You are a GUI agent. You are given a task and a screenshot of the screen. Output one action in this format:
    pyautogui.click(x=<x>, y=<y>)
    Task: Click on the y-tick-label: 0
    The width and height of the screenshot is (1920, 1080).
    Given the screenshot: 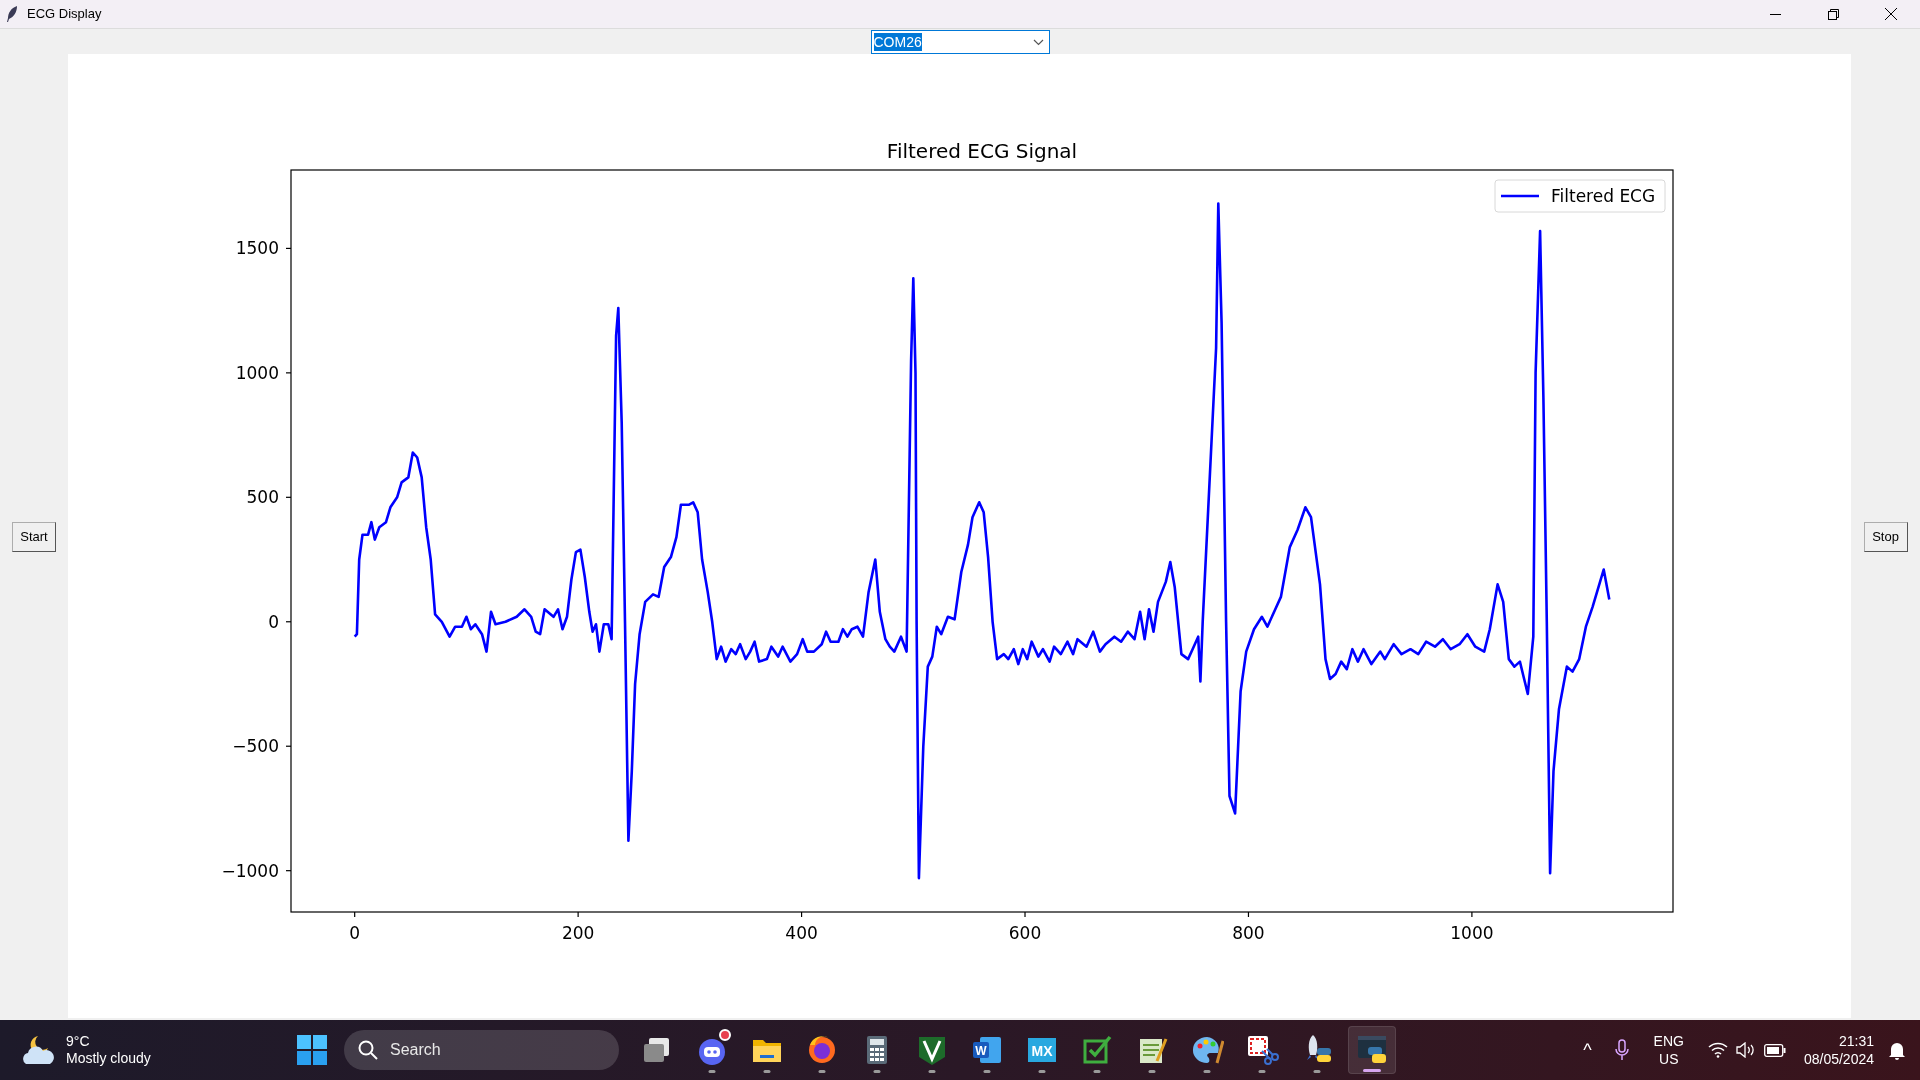 What is the action you would take?
    pyautogui.click(x=273, y=621)
    